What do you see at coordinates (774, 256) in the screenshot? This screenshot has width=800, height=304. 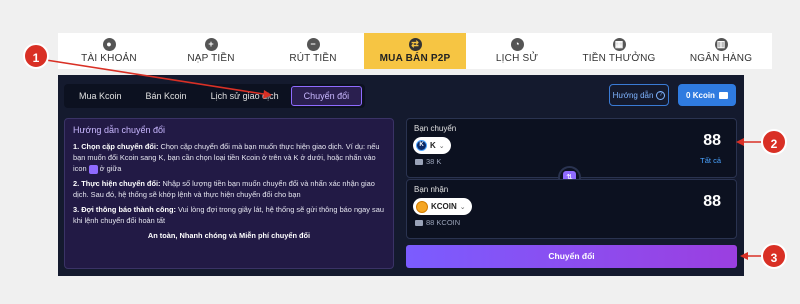 I see `annotation-badge-3: 3` at bounding box center [774, 256].